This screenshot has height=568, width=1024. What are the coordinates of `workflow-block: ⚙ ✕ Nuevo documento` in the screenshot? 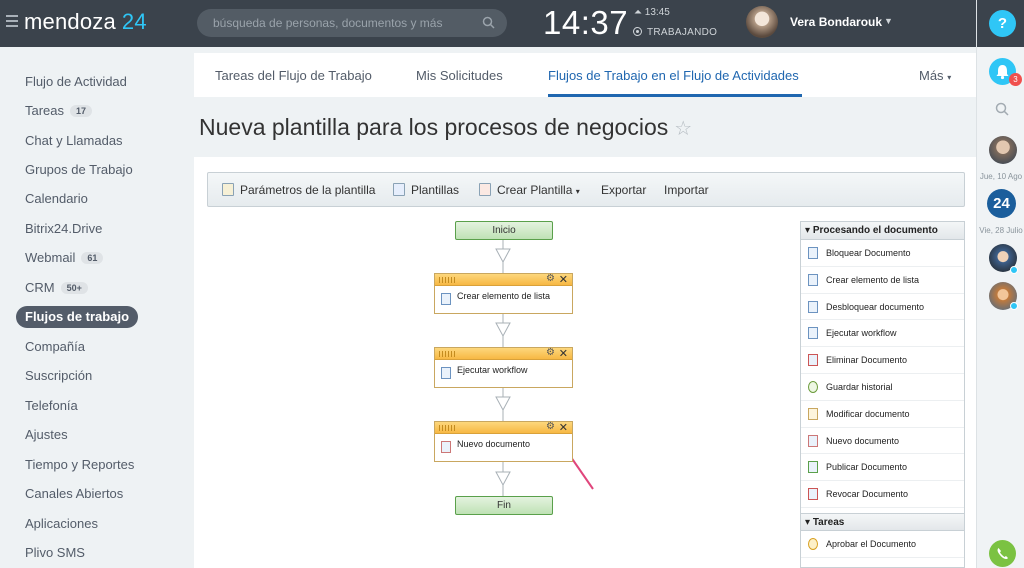 It's located at (503, 441).